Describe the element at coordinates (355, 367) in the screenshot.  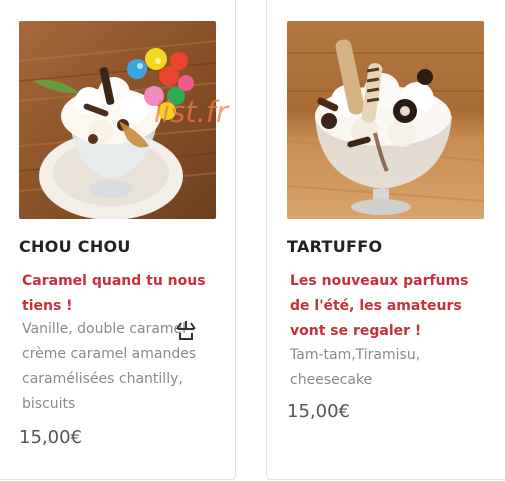
I see `product-description: Tam-tam,Tiramisu, cheesecake` at that location.